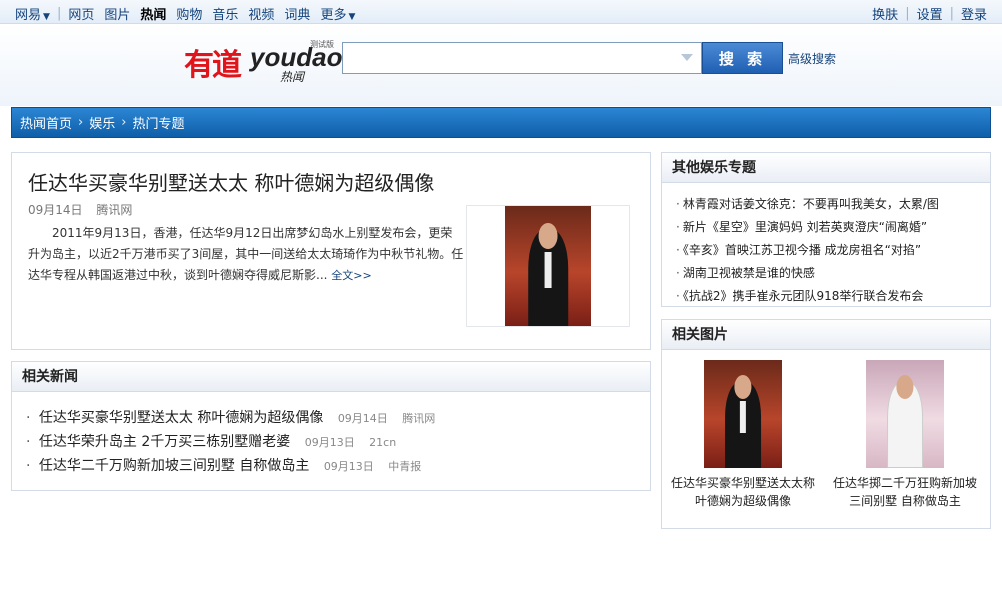  What do you see at coordinates (322, 44) in the screenshot?
I see `logo-beta-text: 测试版` at bounding box center [322, 44].